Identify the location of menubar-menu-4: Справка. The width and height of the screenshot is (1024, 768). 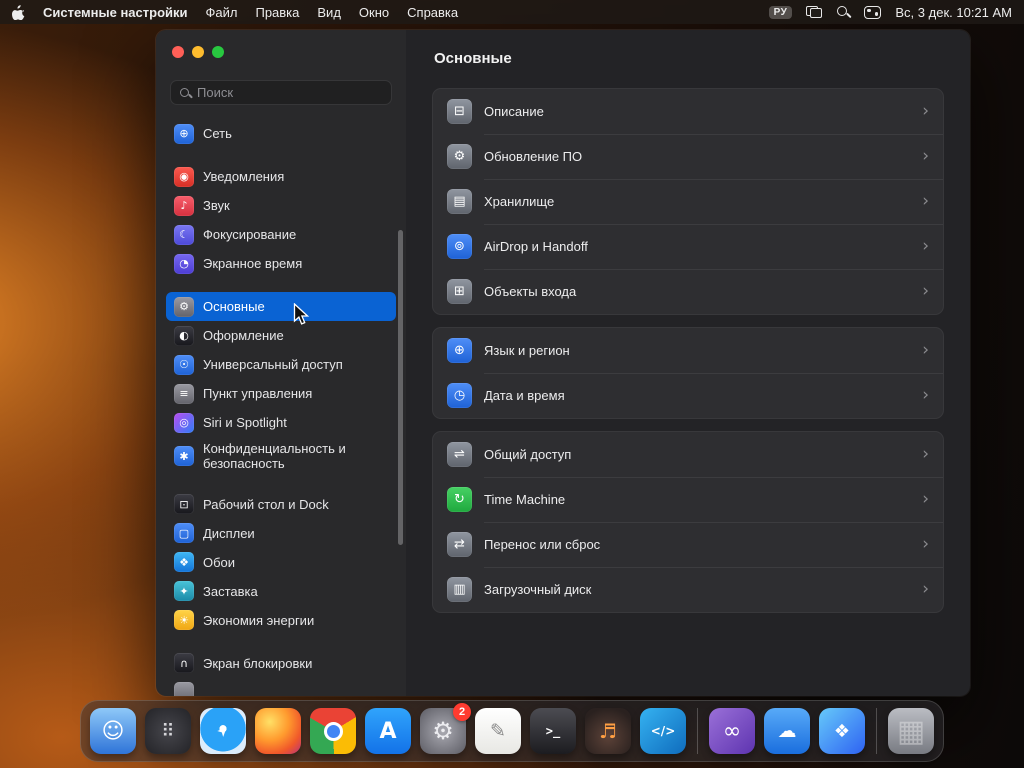
(432, 12).